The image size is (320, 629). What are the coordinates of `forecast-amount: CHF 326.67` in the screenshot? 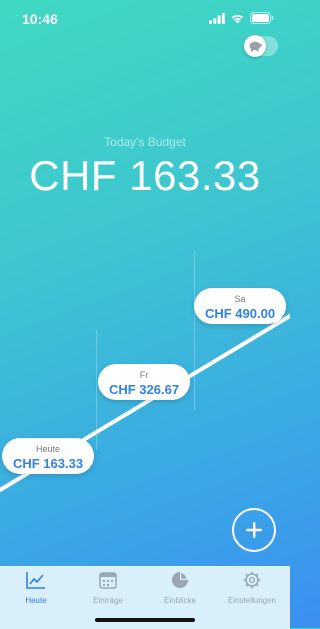 It's located at (144, 389).